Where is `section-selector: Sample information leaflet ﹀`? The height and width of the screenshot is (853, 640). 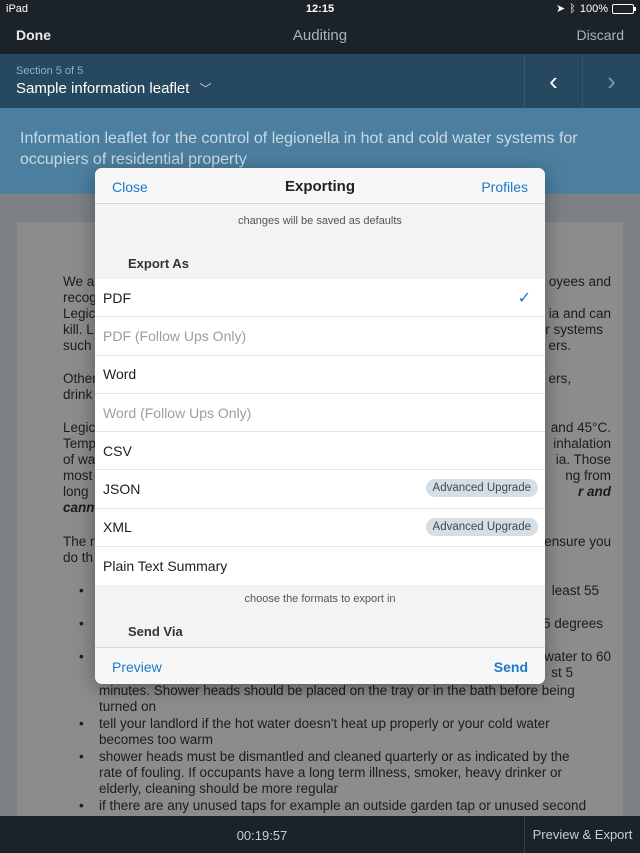 section-selector: Sample information leaflet ﹀ is located at coordinates (113, 88).